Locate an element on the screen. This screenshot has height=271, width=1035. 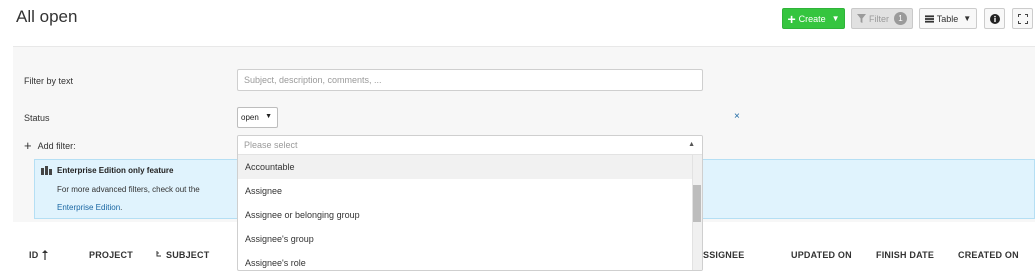
add-filter-select-input is located at coordinates (470, 145).